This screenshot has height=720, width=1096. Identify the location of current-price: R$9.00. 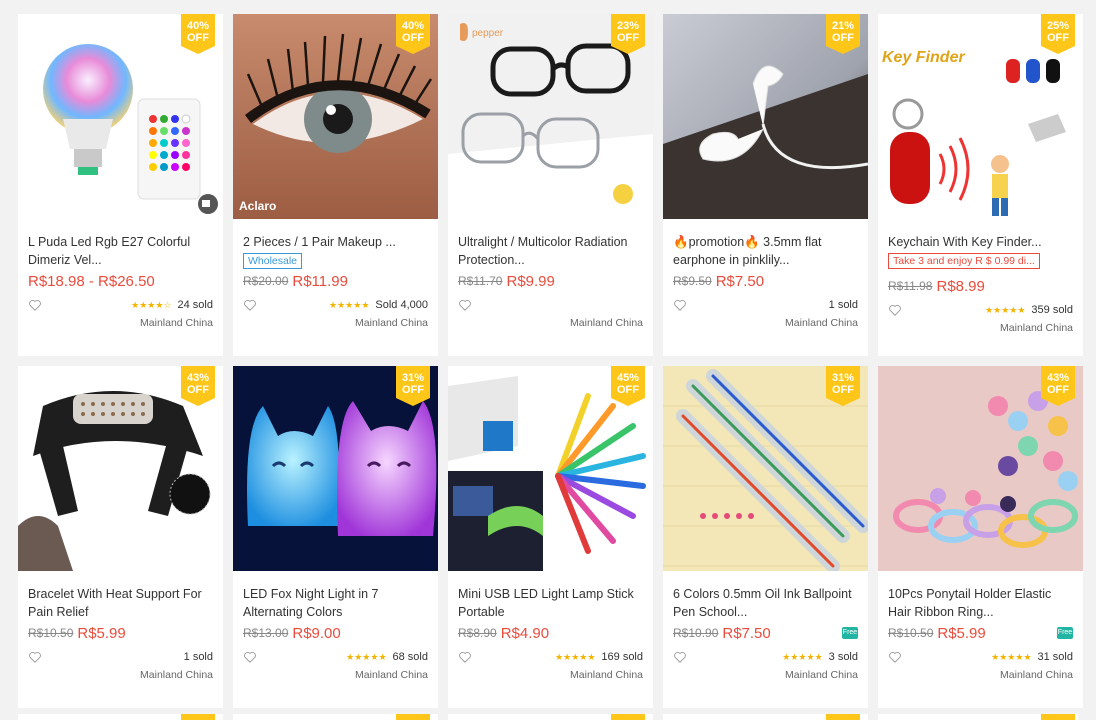
(316, 633).